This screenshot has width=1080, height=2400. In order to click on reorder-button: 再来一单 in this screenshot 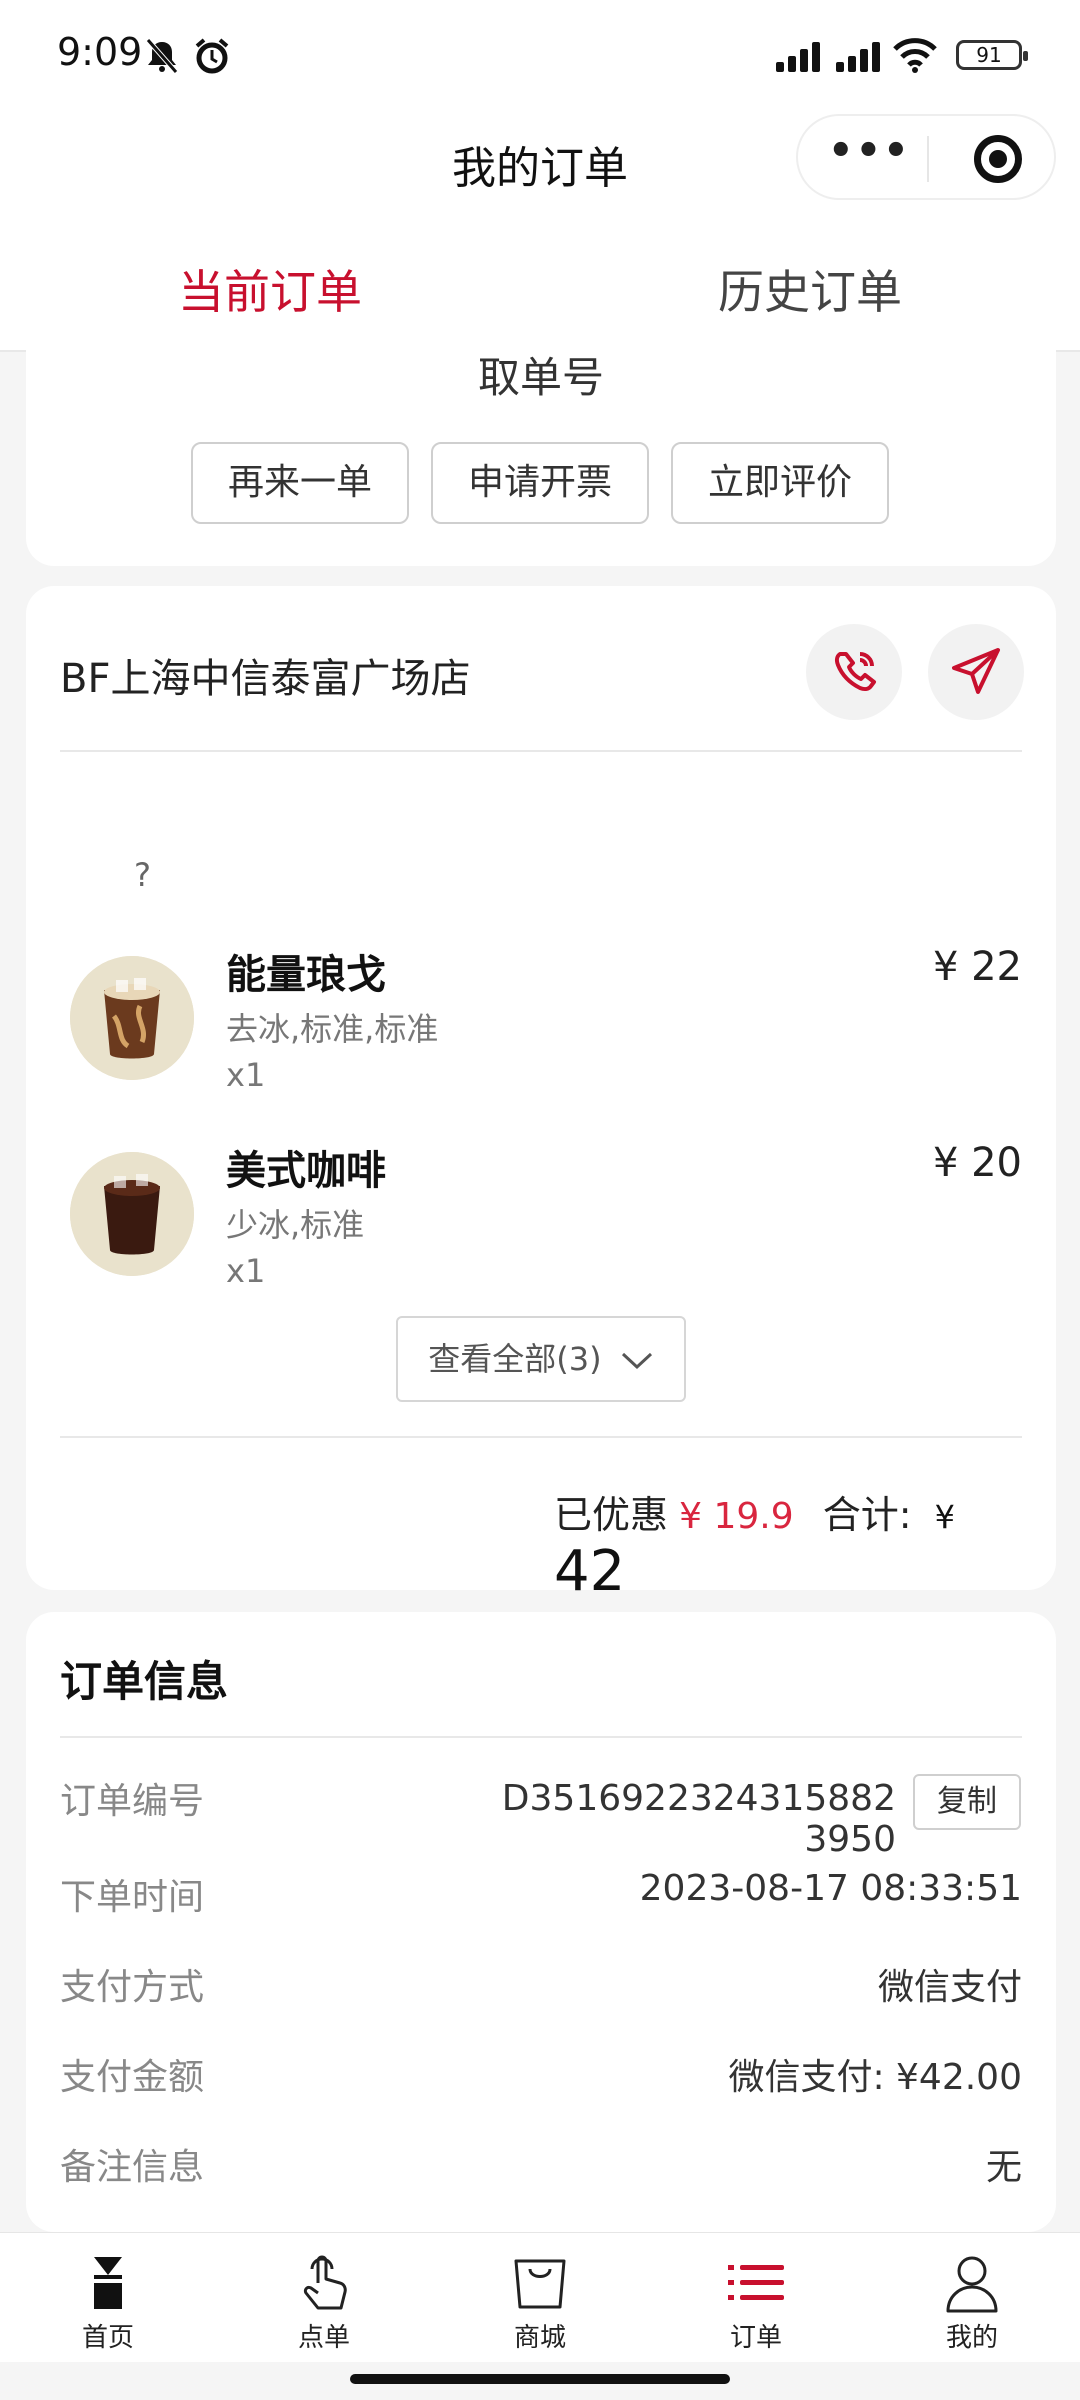, I will do `click(300, 483)`.